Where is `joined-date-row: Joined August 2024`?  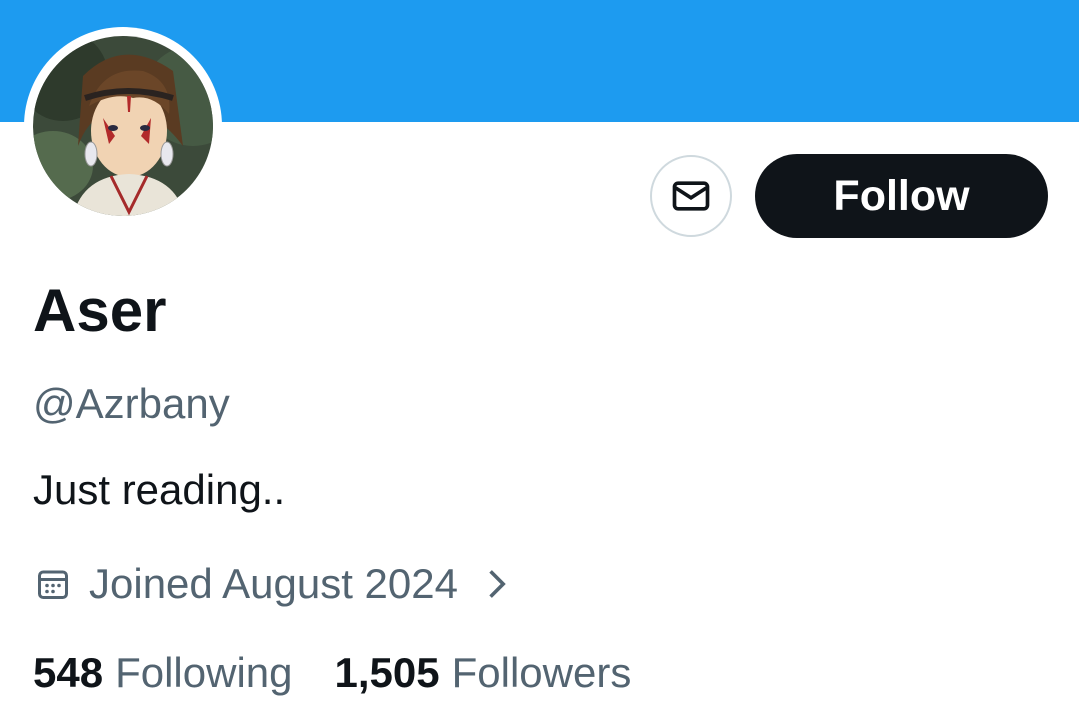
joined-date-row: Joined August 2024 is located at coordinates (271, 584).